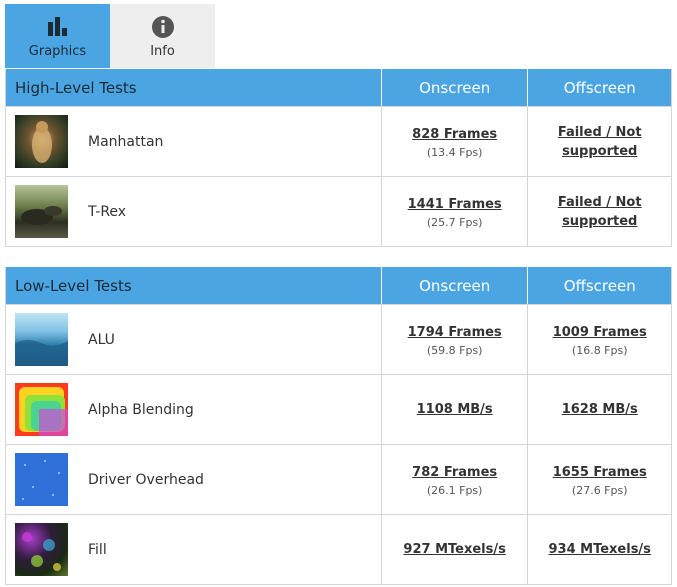 The width and height of the screenshot is (677, 587). I want to click on fill-thumbnail, so click(41, 549).